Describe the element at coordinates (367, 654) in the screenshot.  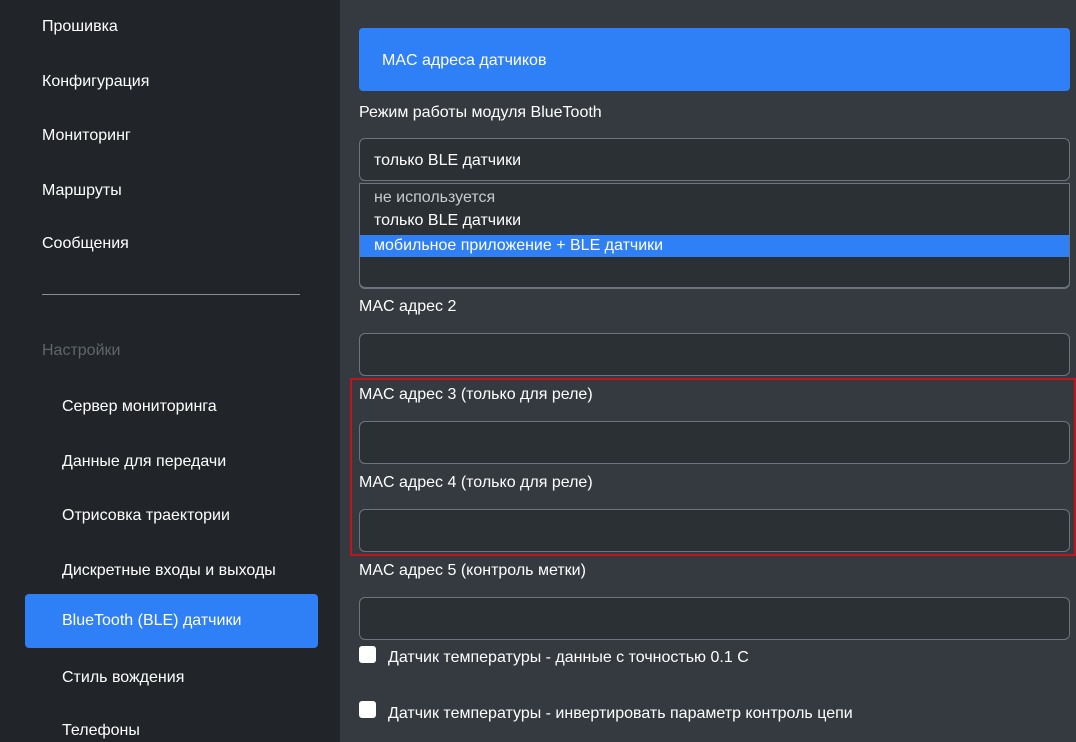
I see `temp-precision-checkbox` at that location.